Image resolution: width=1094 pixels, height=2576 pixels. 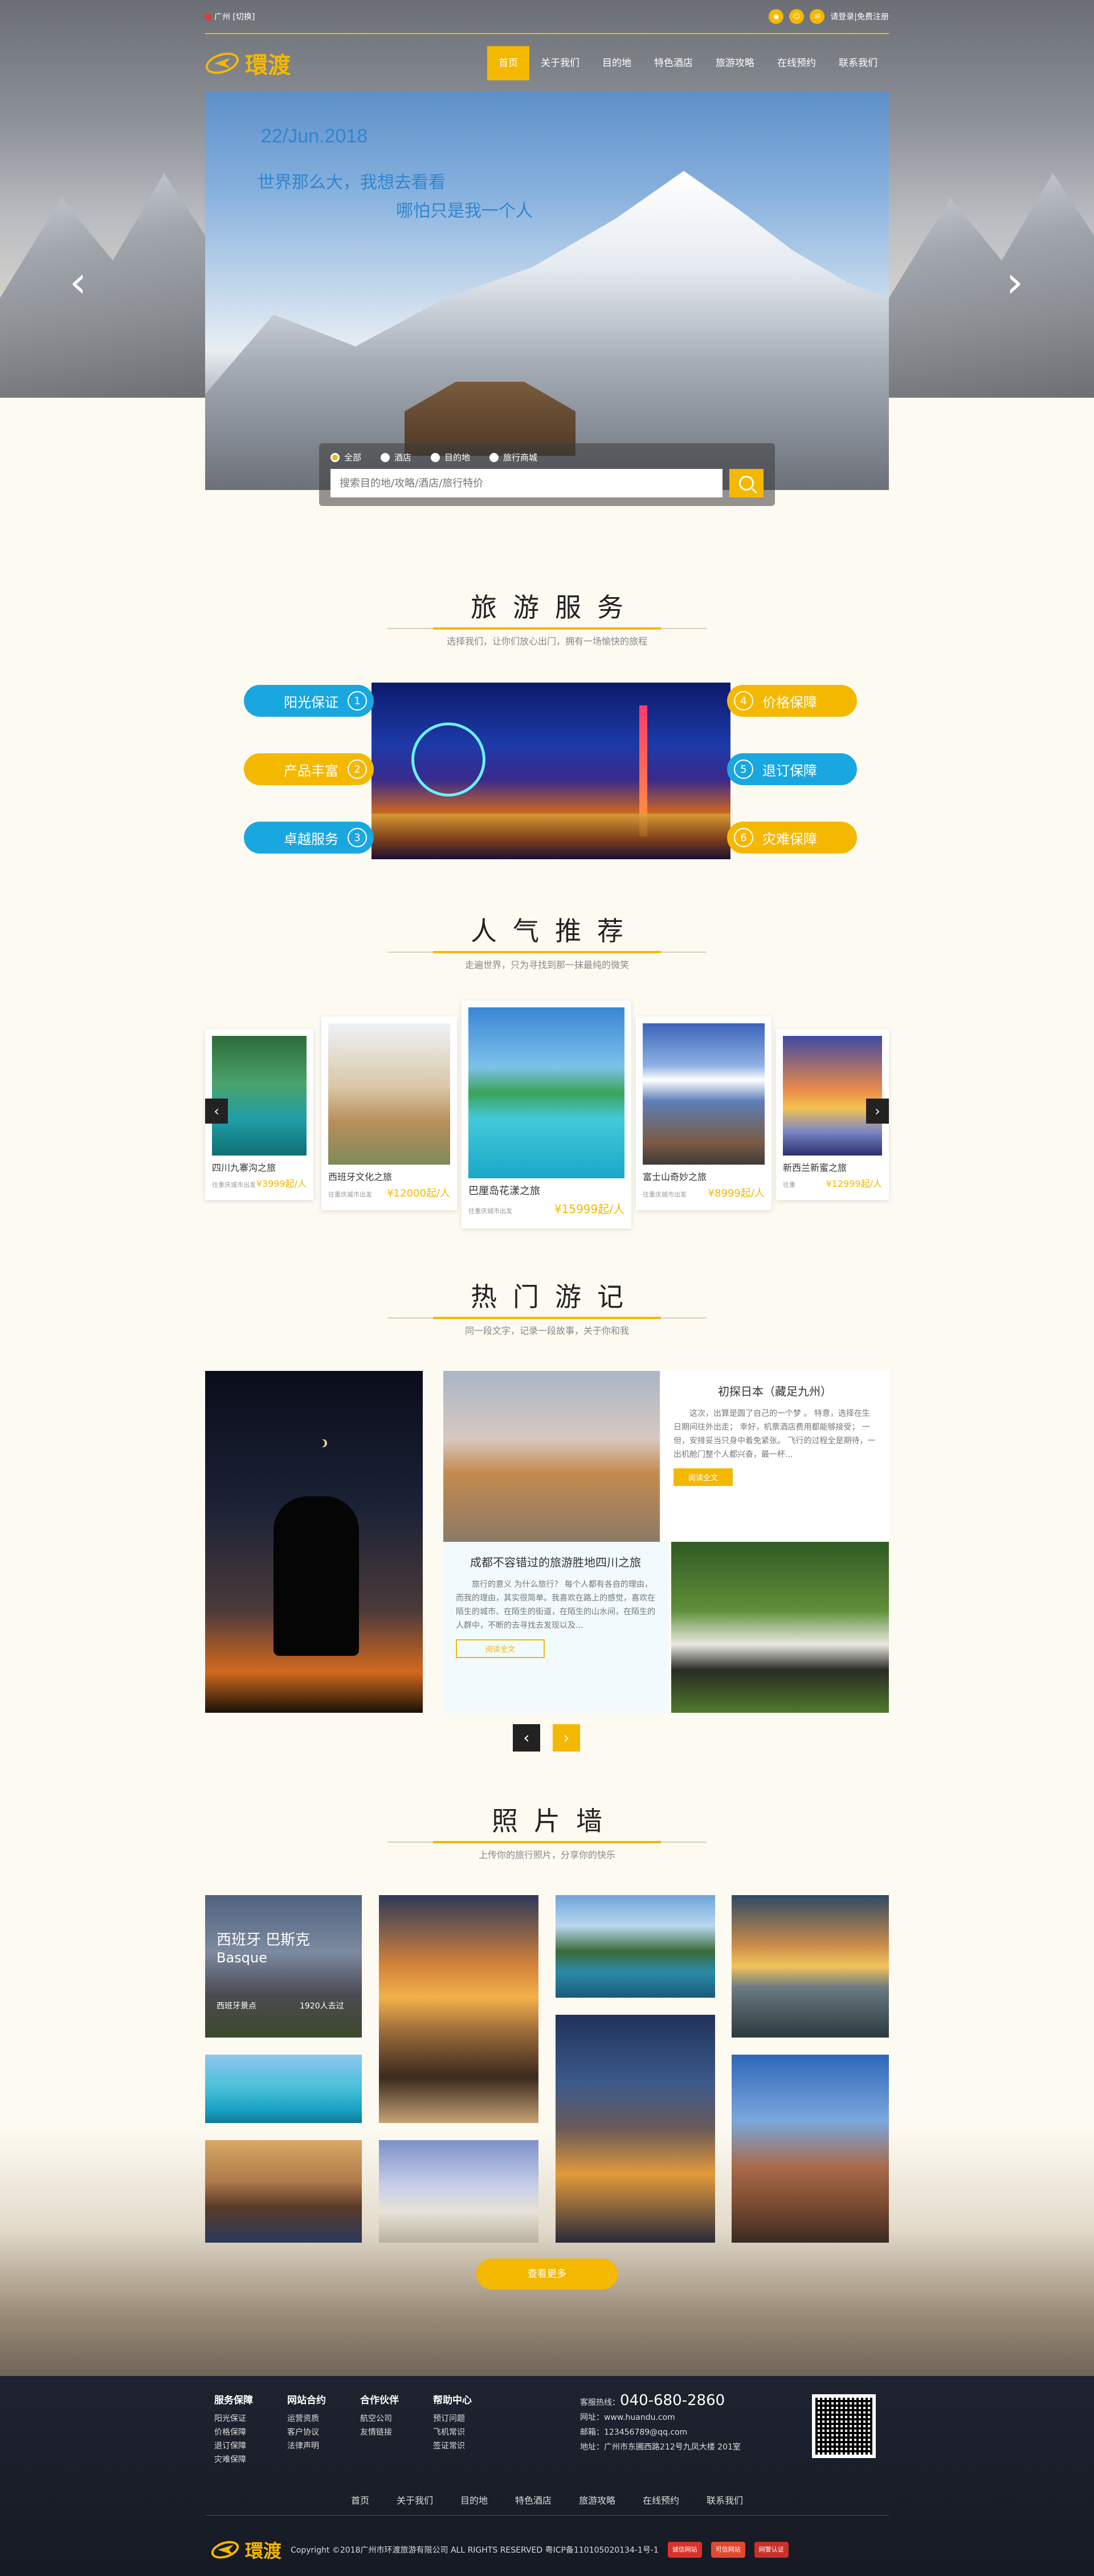 What do you see at coordinates (844, 2426) in the screenshot?
I see `qr-code` at bounding box center [844, 2426].